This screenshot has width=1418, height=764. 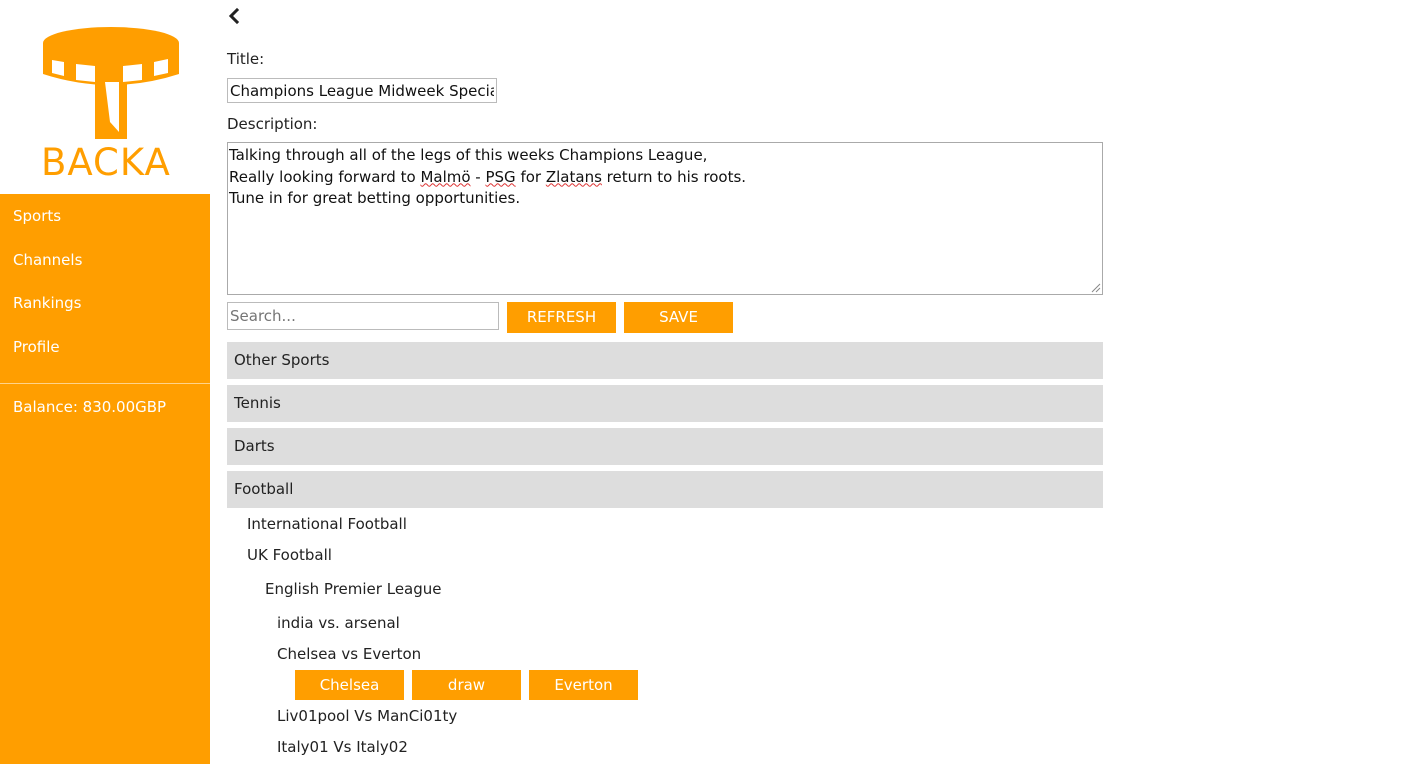 I want to click on title-label: Title:, so click(x=246, y=59).